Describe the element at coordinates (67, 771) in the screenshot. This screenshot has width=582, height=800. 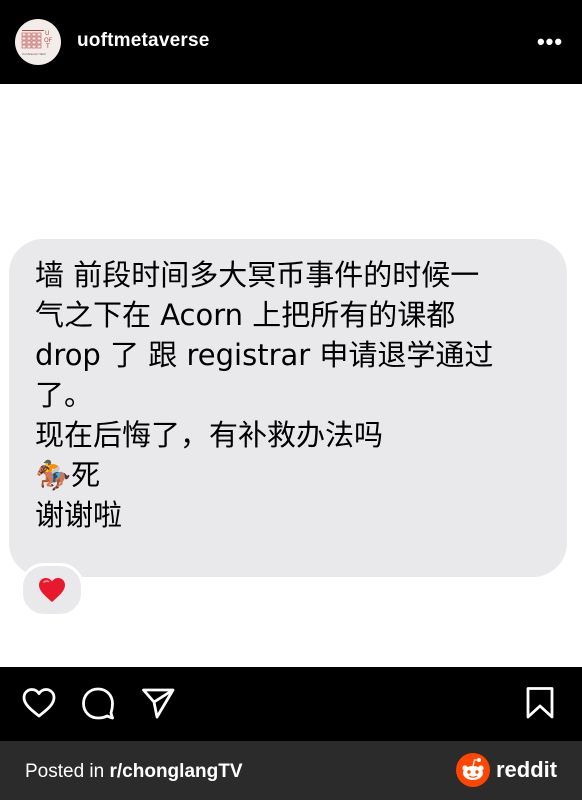
I see `posted-prefix: Posted in` at that location.